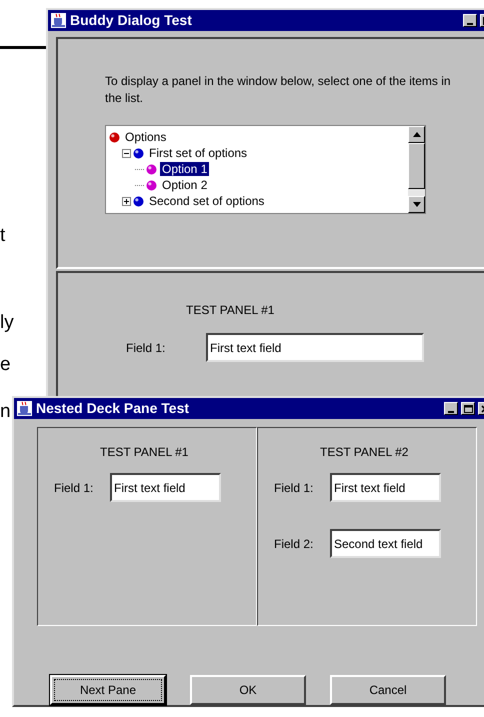 Image resolution: width=484 pixels, height=717 pixels. What do you see at coordinates (5, 364) in the screenshot?
I see `document-text: e` at bounding box center [5, 364].